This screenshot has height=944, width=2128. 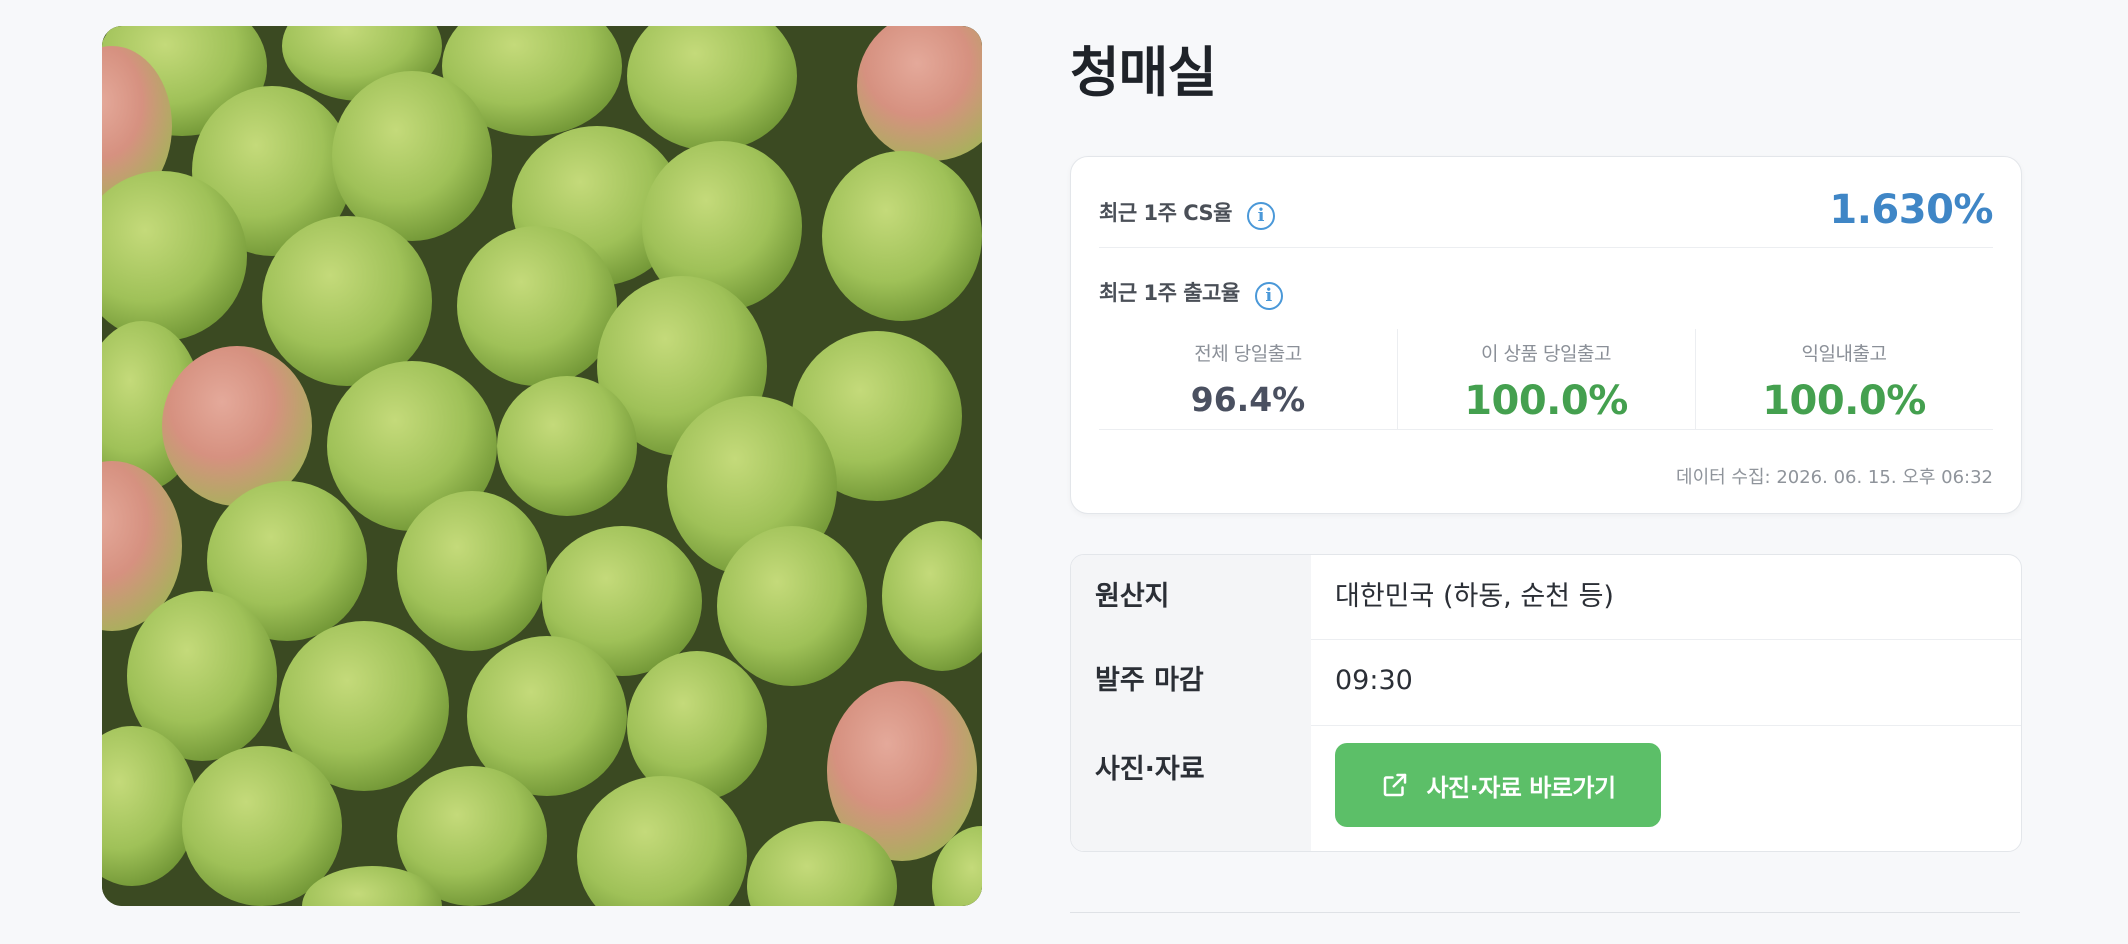 I want to click on open-media-button-label: 사진·자료 바로가기, so click(x=1521, y=787).